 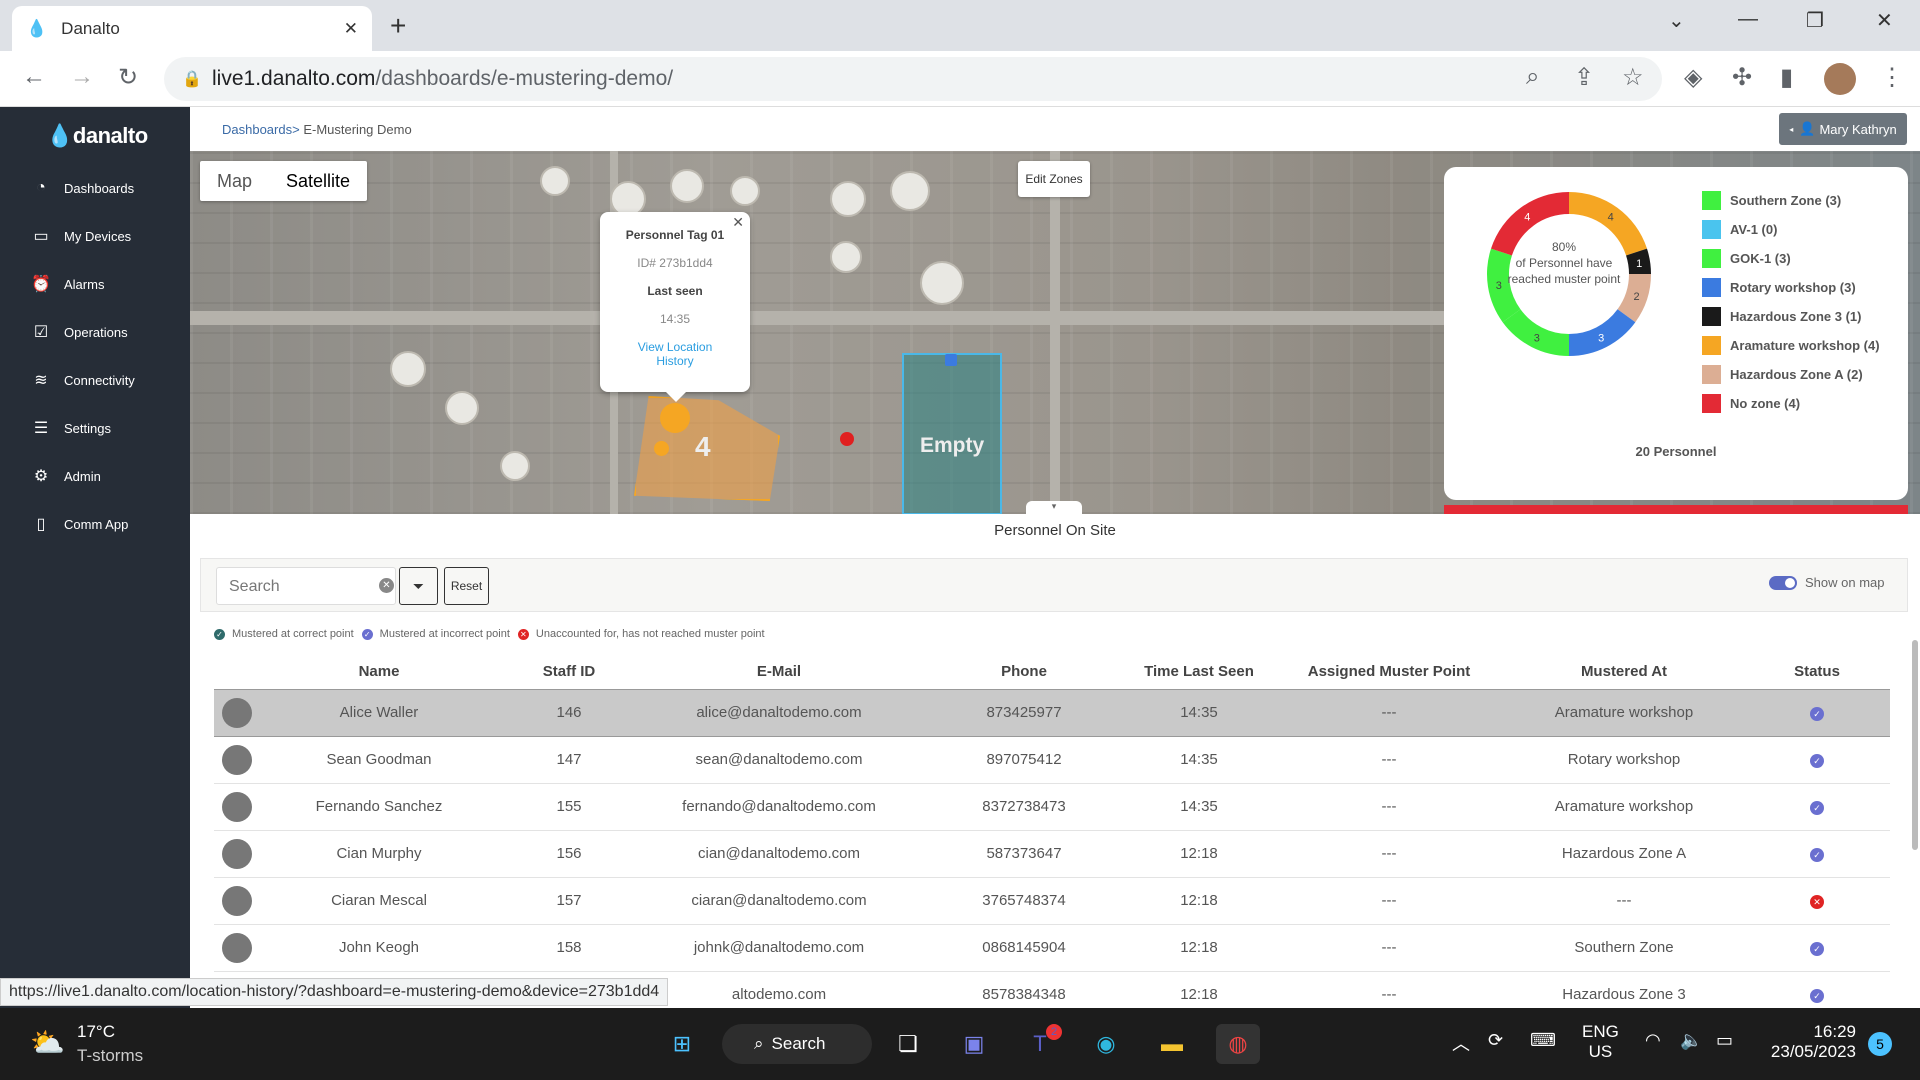 What do you see at coordinates (96, 1032) in the screenshot?
I see `weather-temp: 17°C` at bounding box center [96, 1032].